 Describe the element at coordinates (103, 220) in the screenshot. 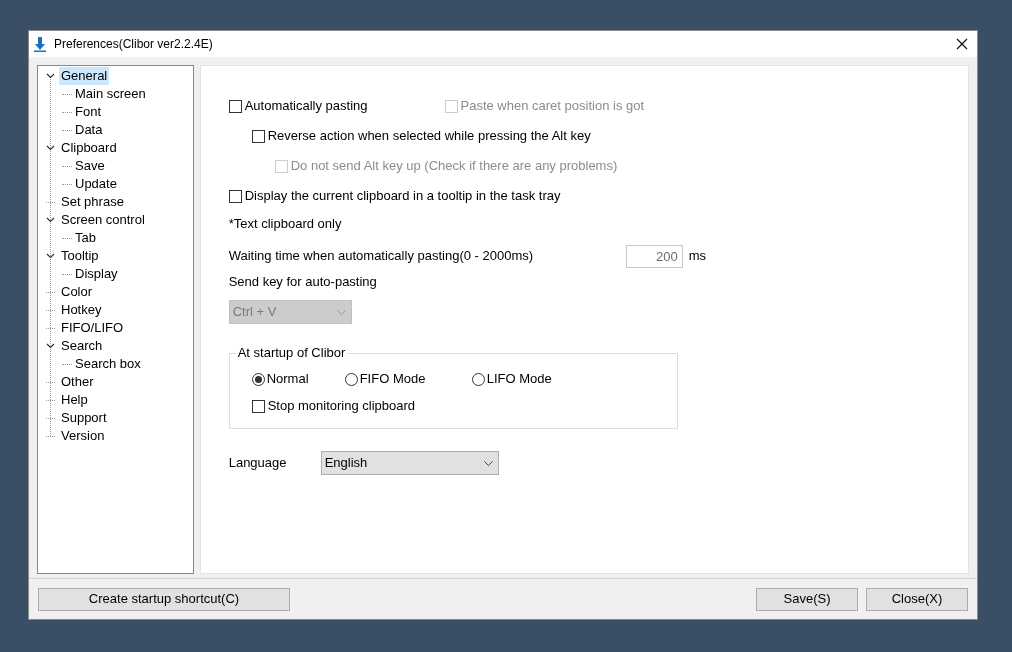

I see `tree-item: Screen control` at that location.